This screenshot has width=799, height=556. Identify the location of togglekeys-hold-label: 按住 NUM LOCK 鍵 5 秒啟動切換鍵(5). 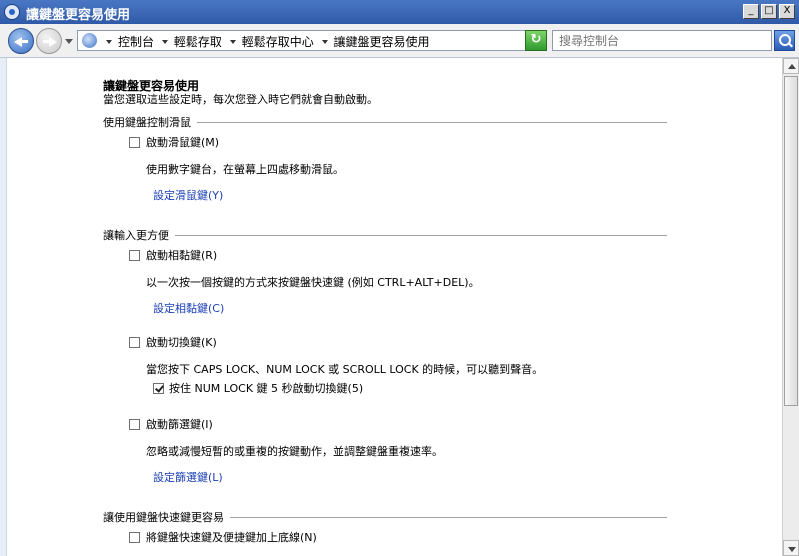
(266, 388).